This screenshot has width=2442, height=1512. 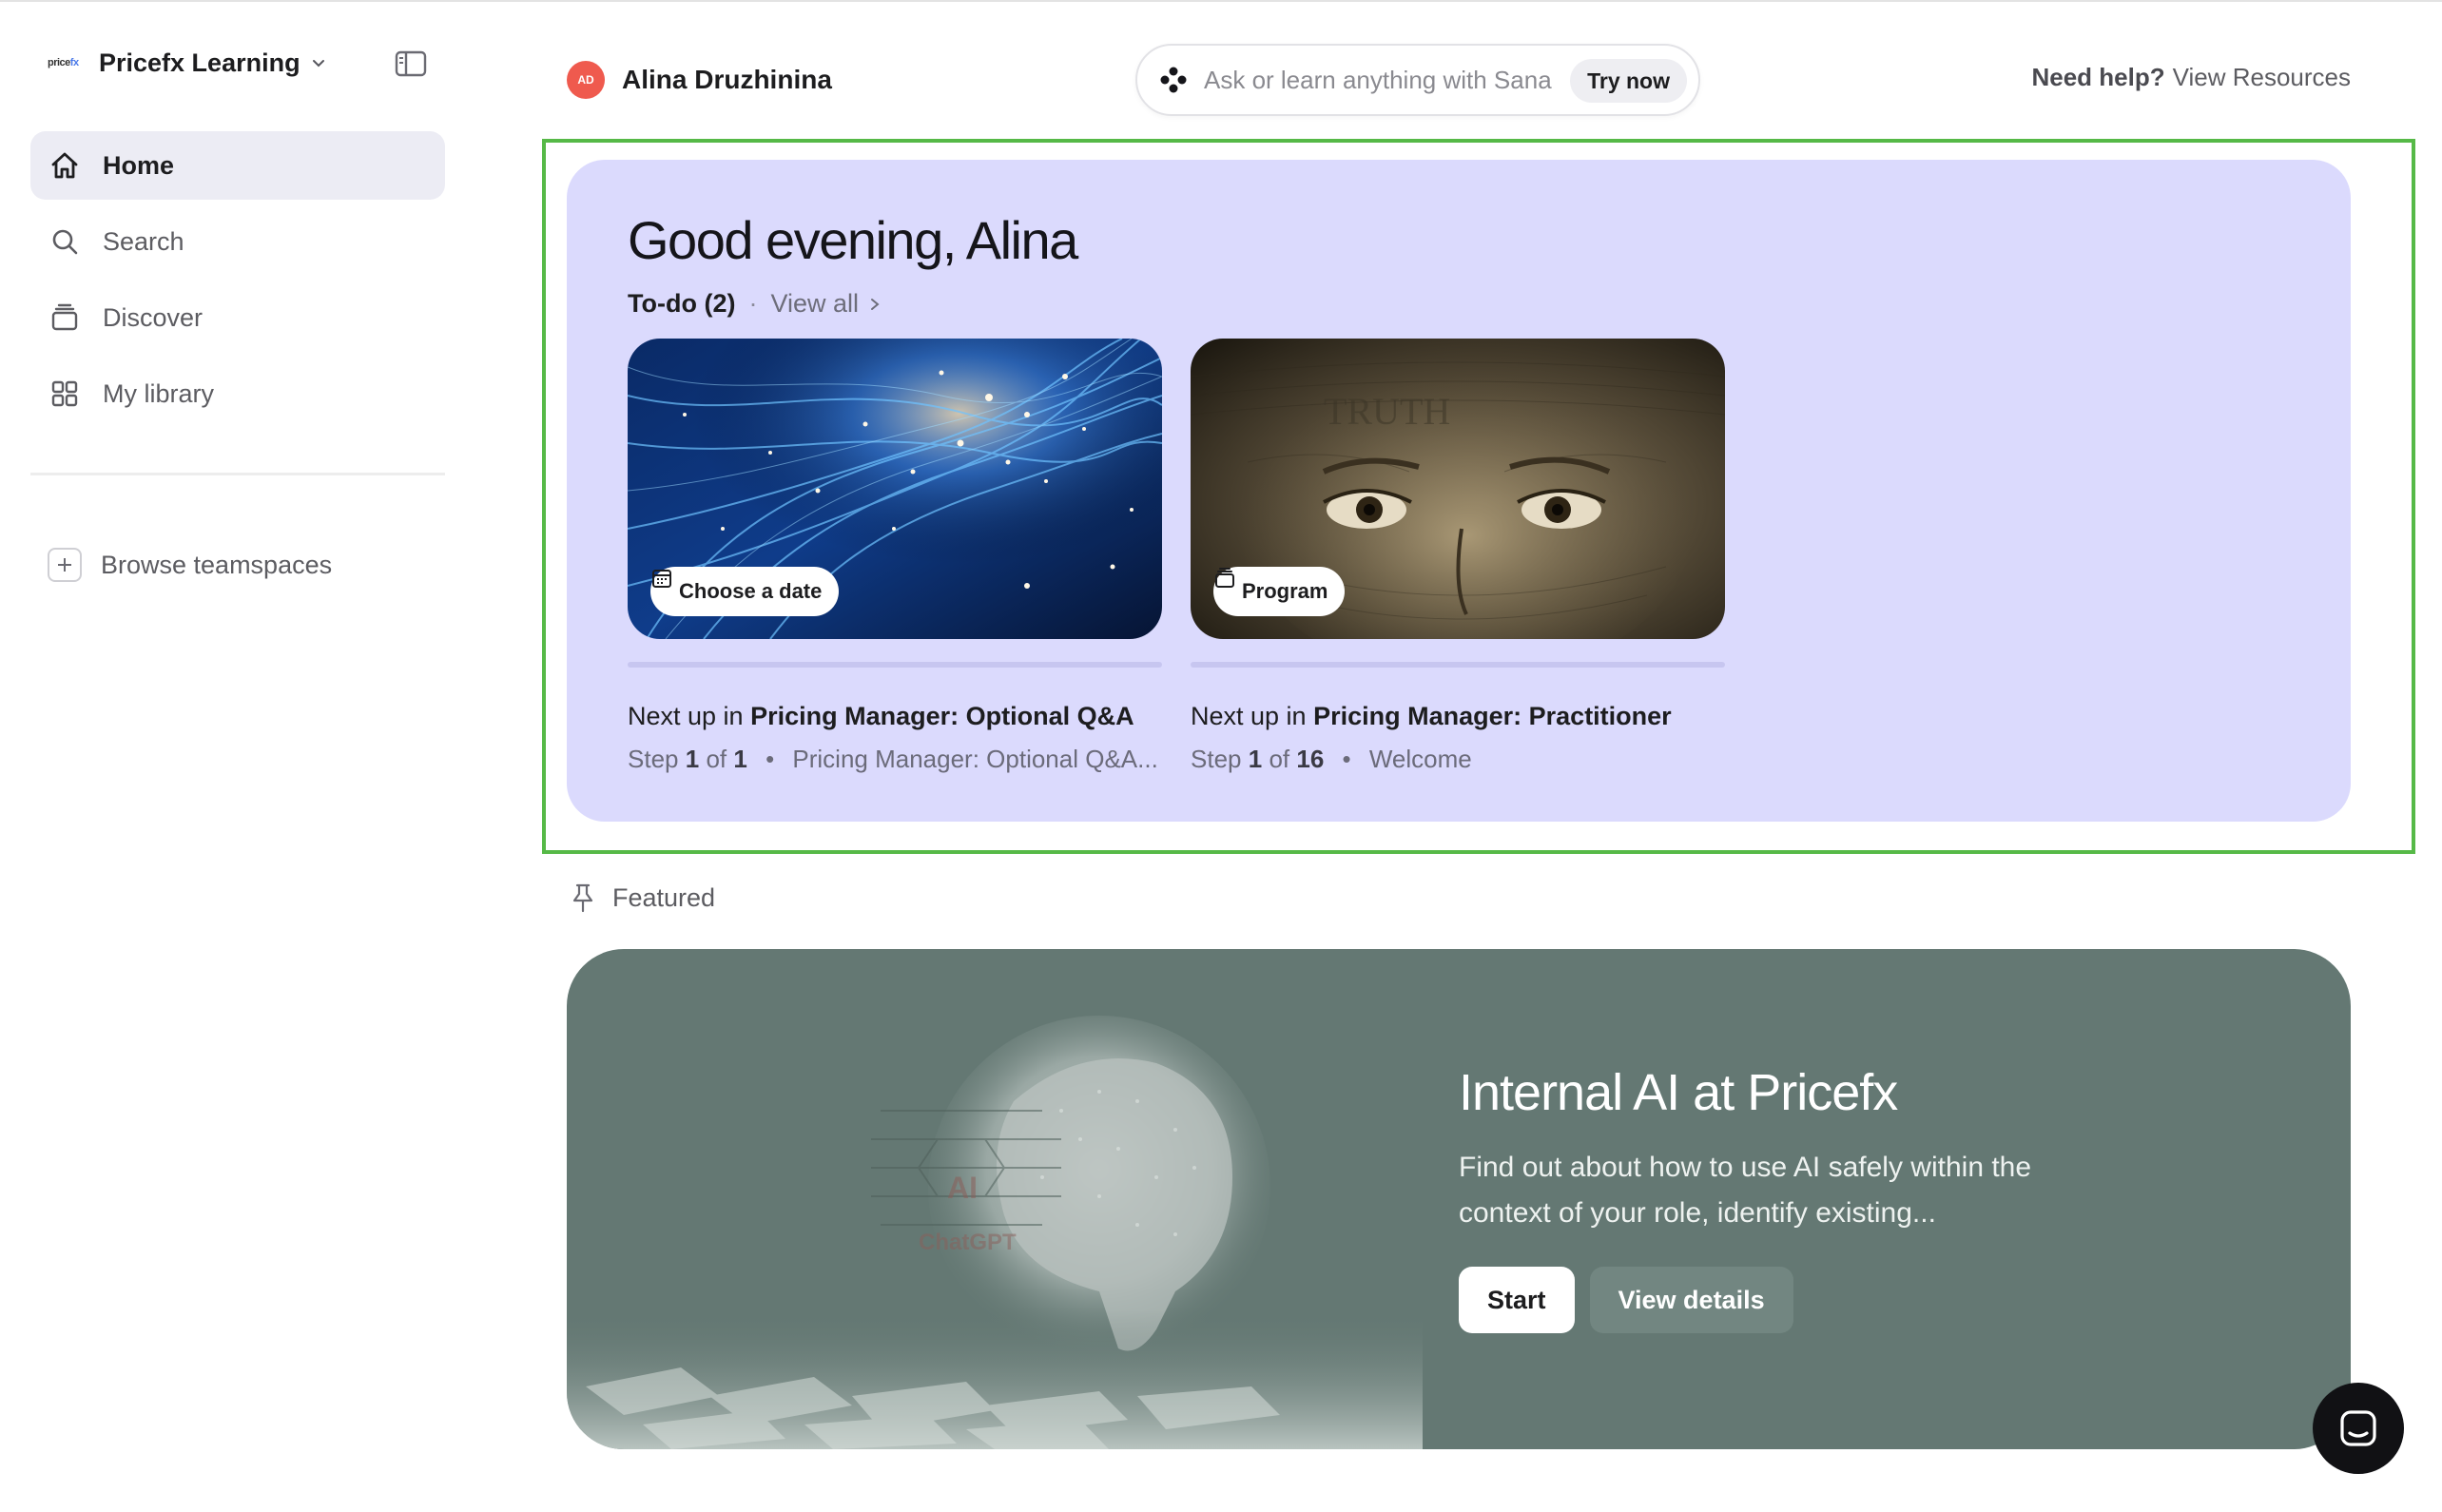 I want to click on chat-icon, so click(x=2358, y=1428).